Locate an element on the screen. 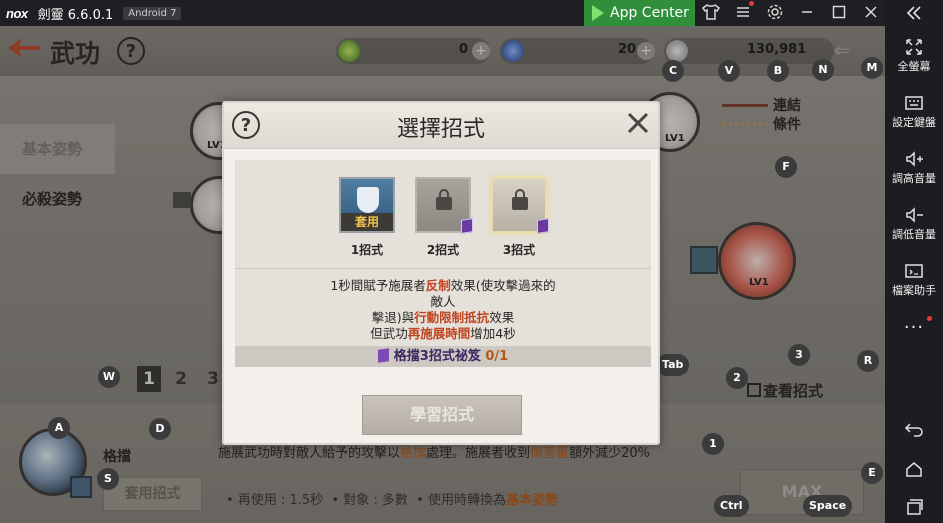  sidebar-item-volume-down: 調低音量 is located at coordinates (914, 224).